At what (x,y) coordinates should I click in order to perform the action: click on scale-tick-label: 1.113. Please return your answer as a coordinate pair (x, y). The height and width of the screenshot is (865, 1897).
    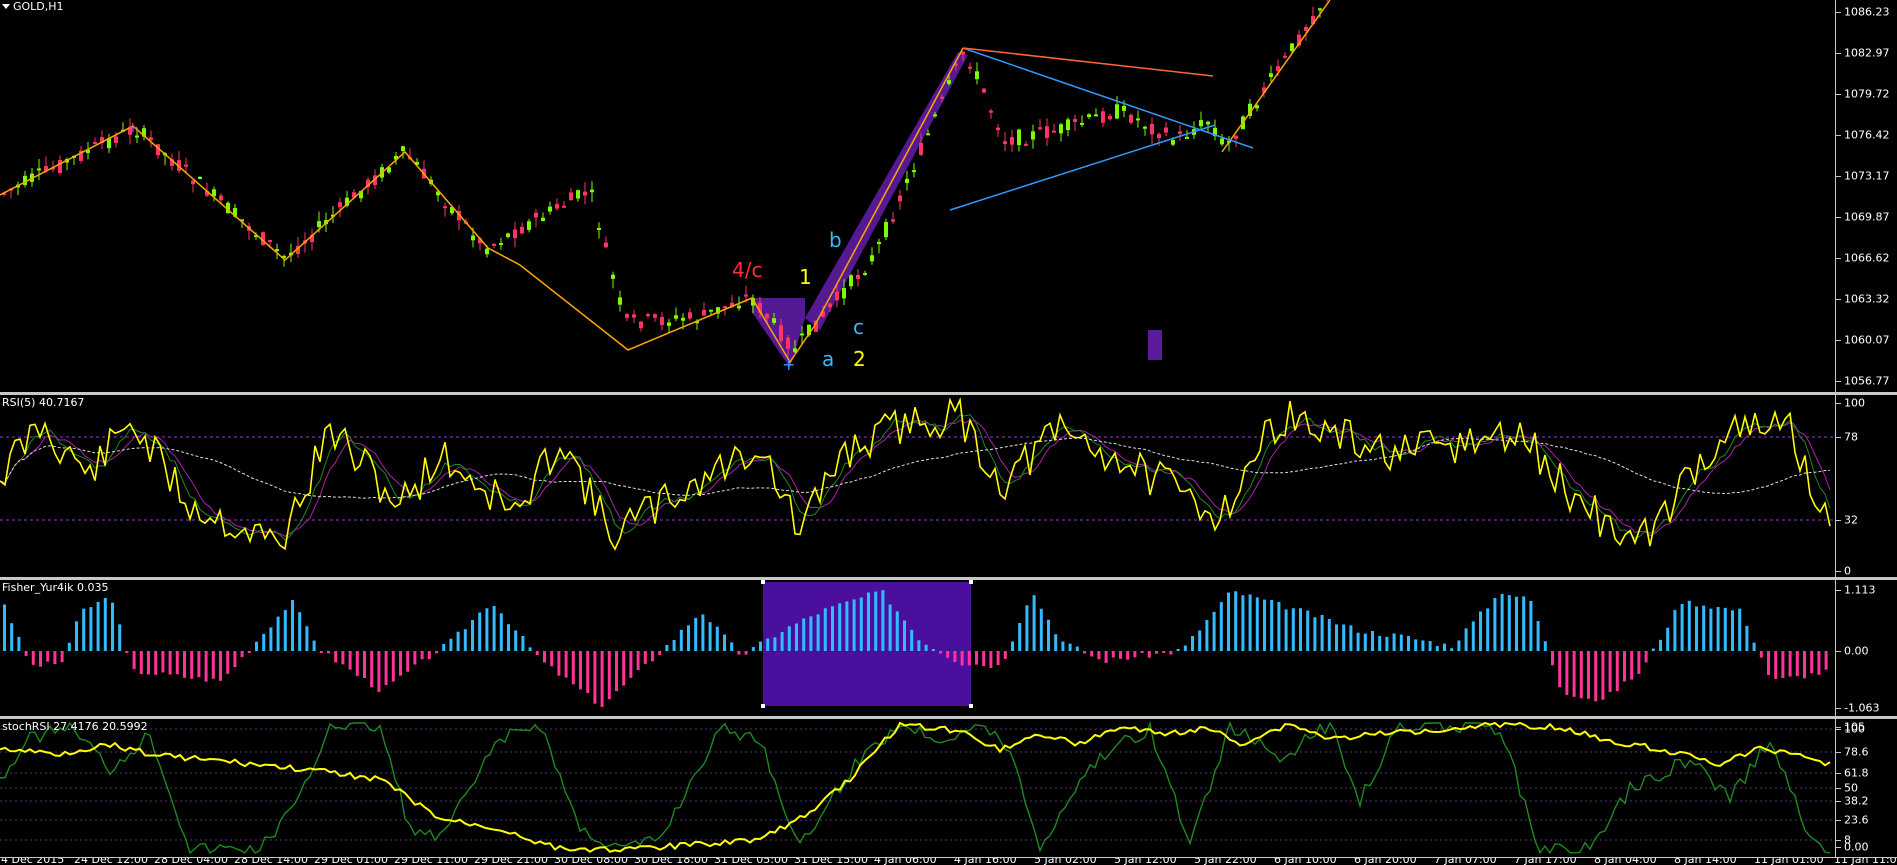
    Looking at the image, I should click on (1860, 590).